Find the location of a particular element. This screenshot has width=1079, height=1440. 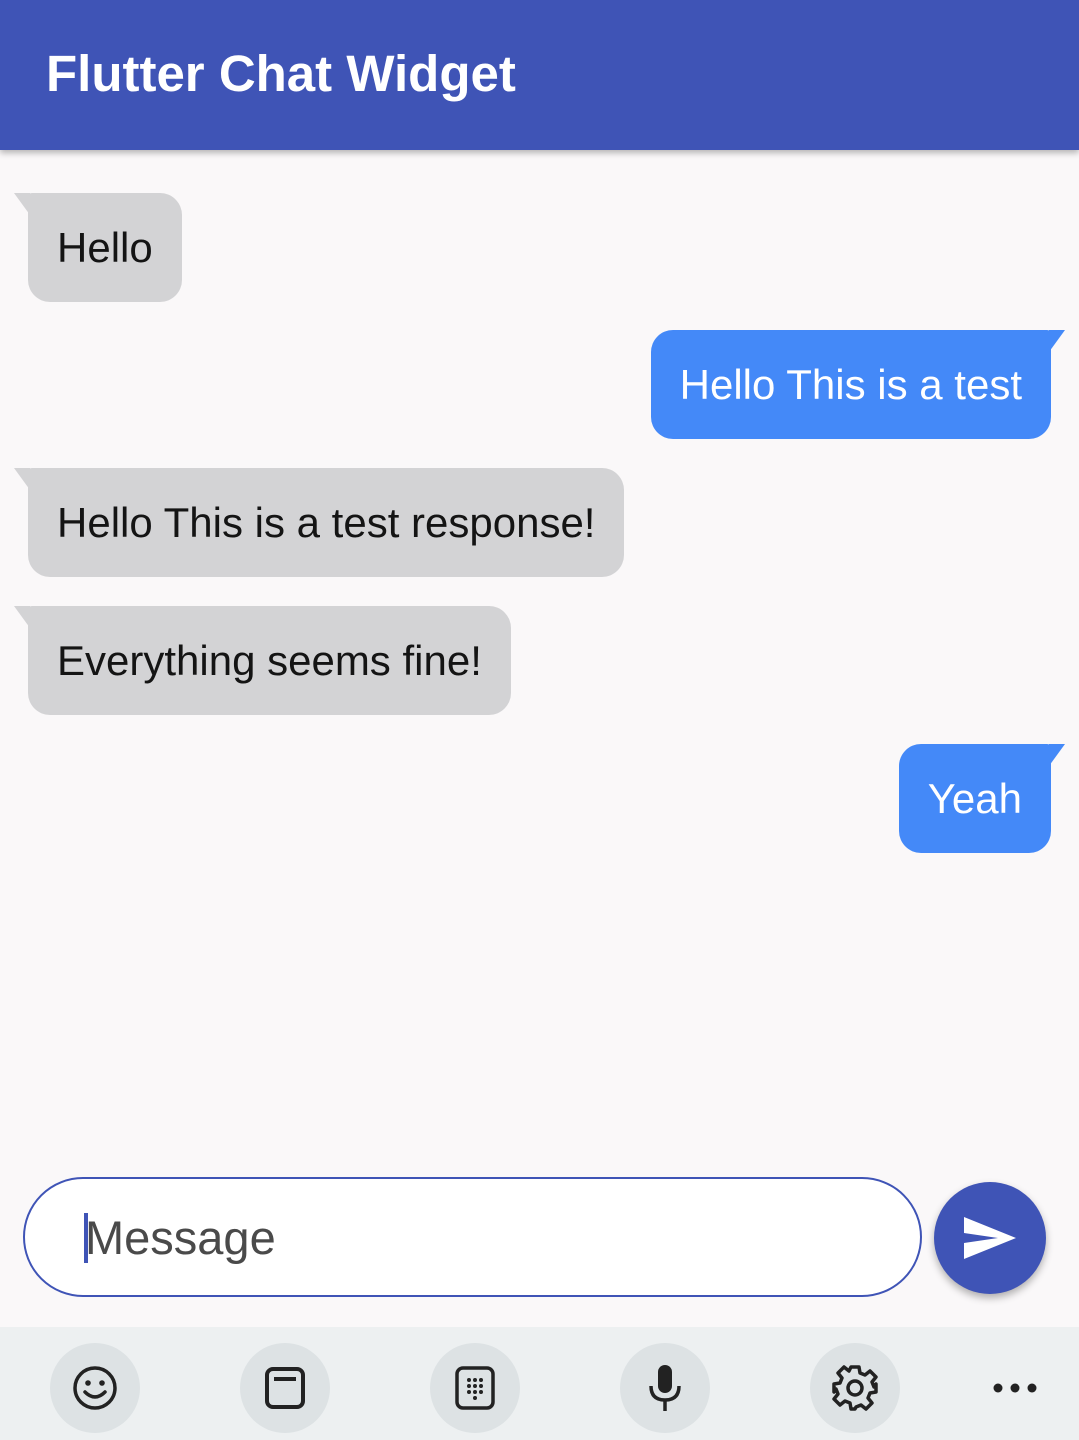

message-composer is located at coordinates (472, 1237).